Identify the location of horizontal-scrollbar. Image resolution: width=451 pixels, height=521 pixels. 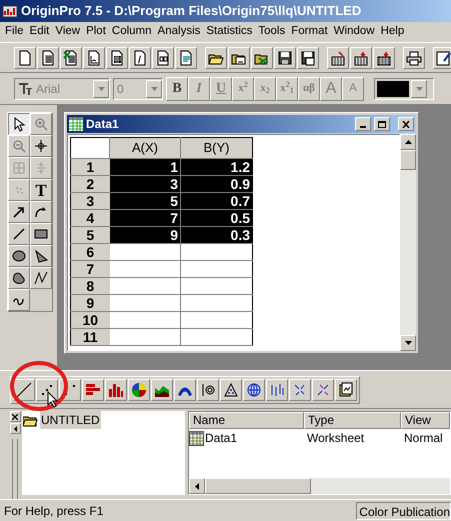
(319, 486).